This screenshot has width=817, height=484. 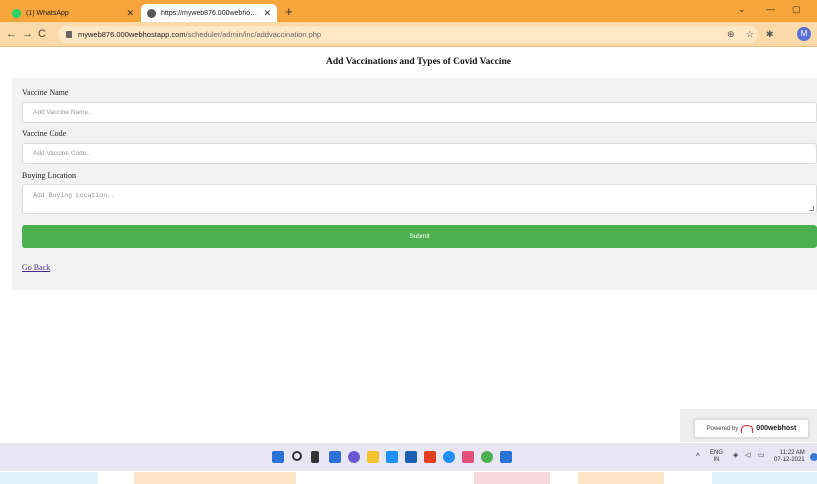 What do you see at coordinates (289, 12) in the screenshot?
I see `new-tab-button: +` at bounding box center [289, 12].